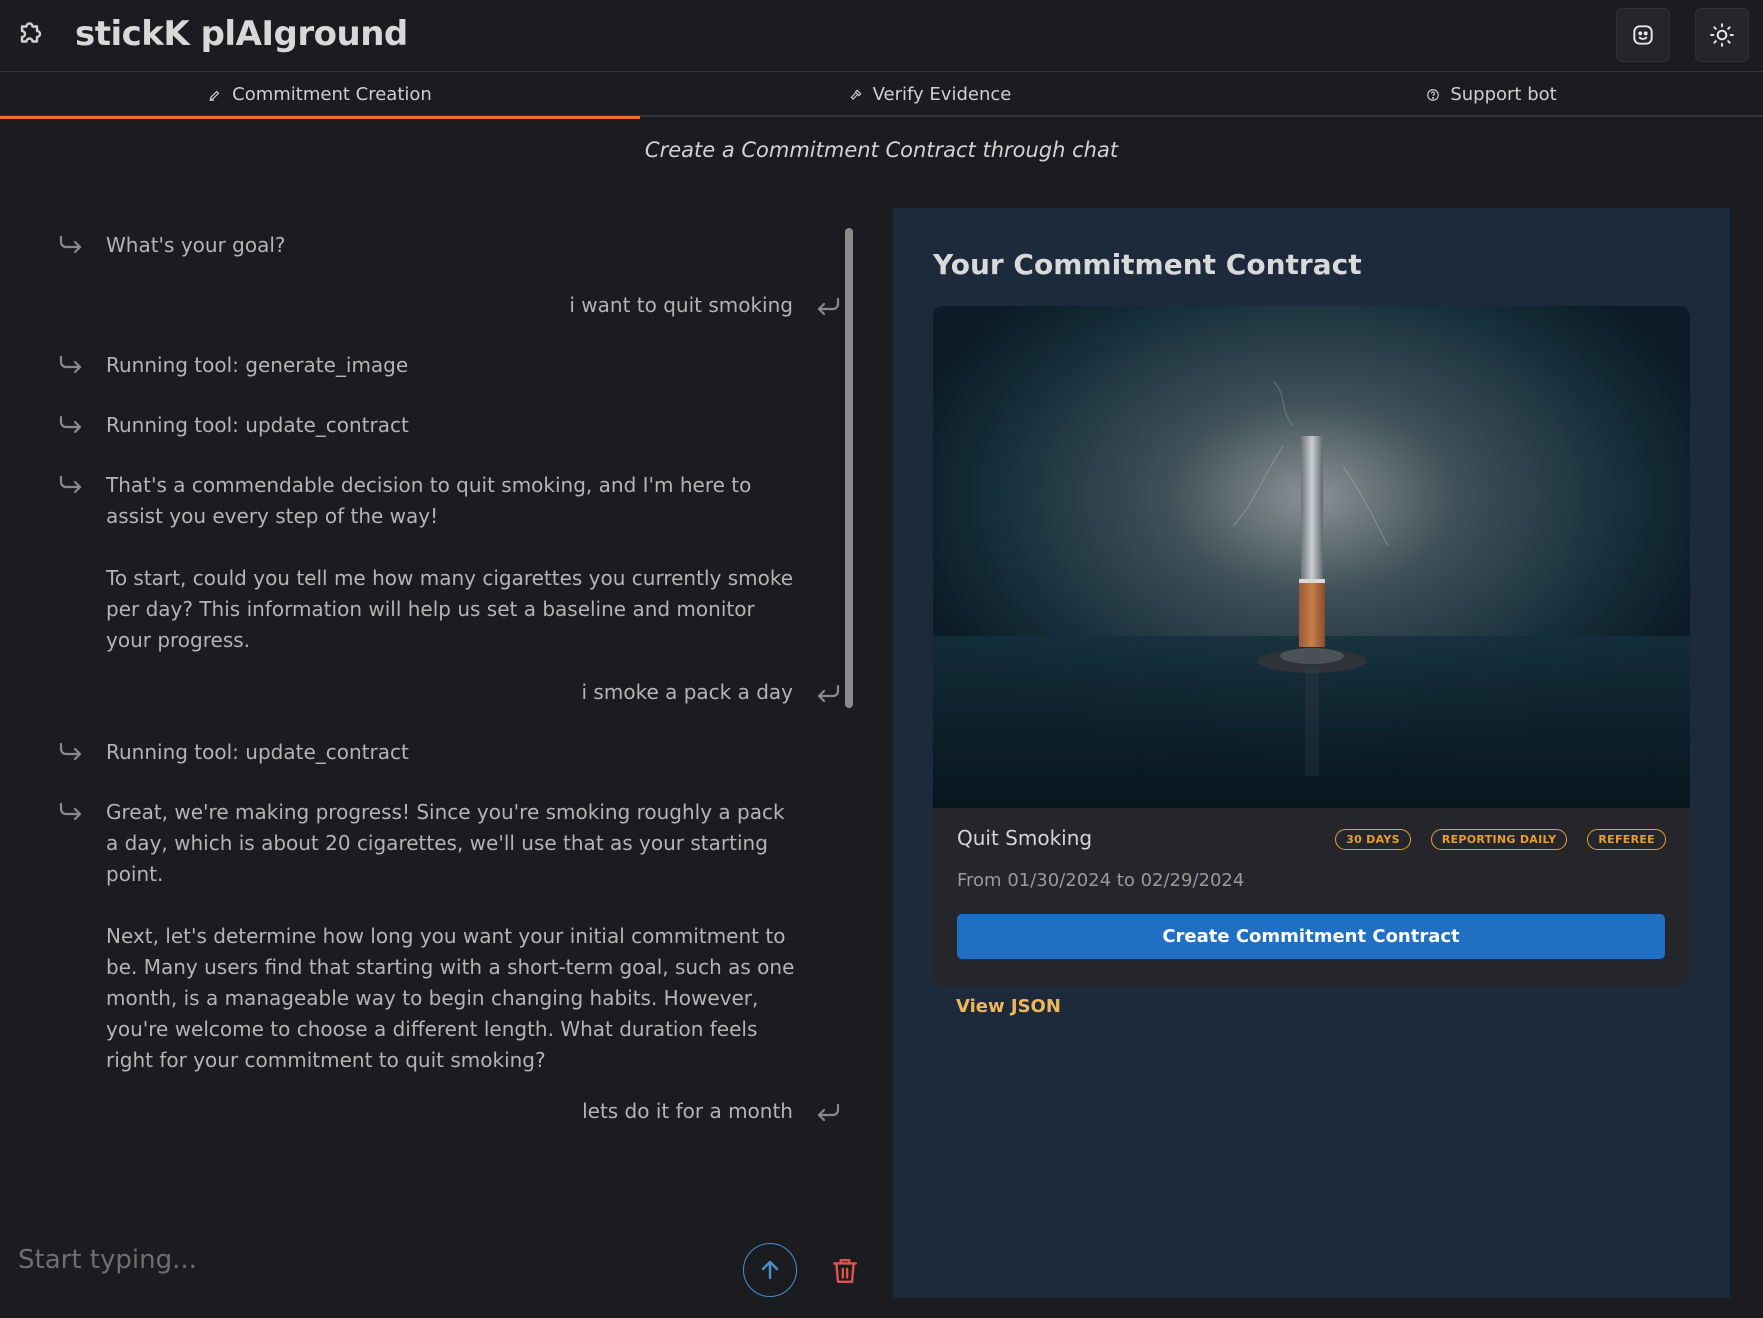 This screenshot has height=1318, width=1763. I want to click on contract-heading: Your Commitment Contract, so click(1147, 264).